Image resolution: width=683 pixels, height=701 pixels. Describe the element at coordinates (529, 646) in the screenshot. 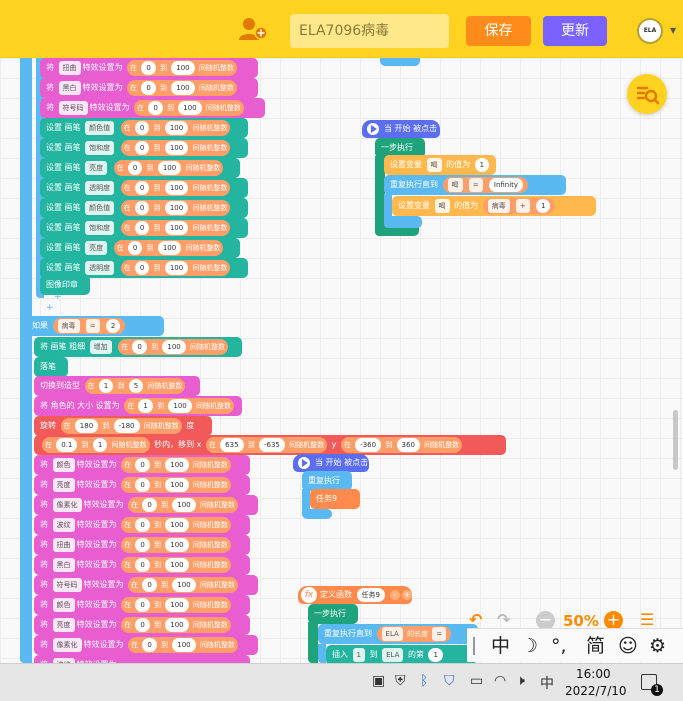

I see `moon-icon: ☽` at that location.